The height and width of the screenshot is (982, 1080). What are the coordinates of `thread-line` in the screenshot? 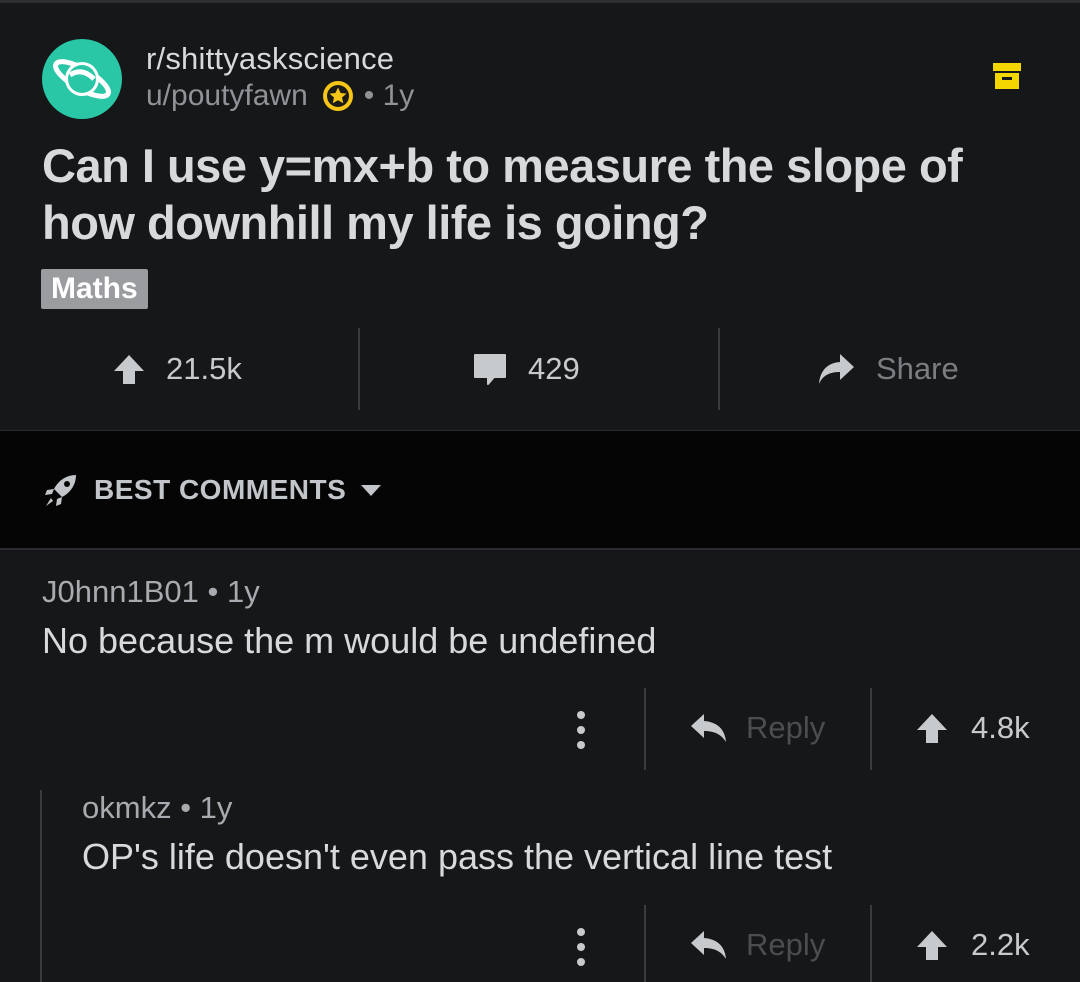 It's located at (41, 886).